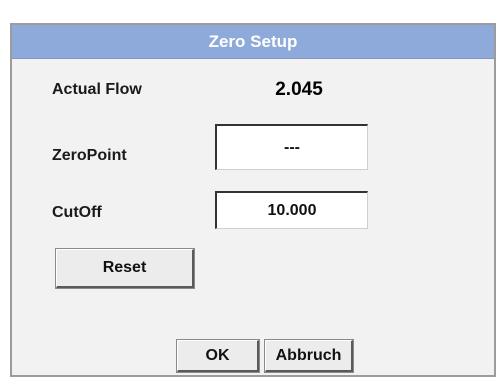 Image resolution: width=504 pixels, height=385 pixels. I want to click on actual-flow-value: 2.045, so click(299, 89).